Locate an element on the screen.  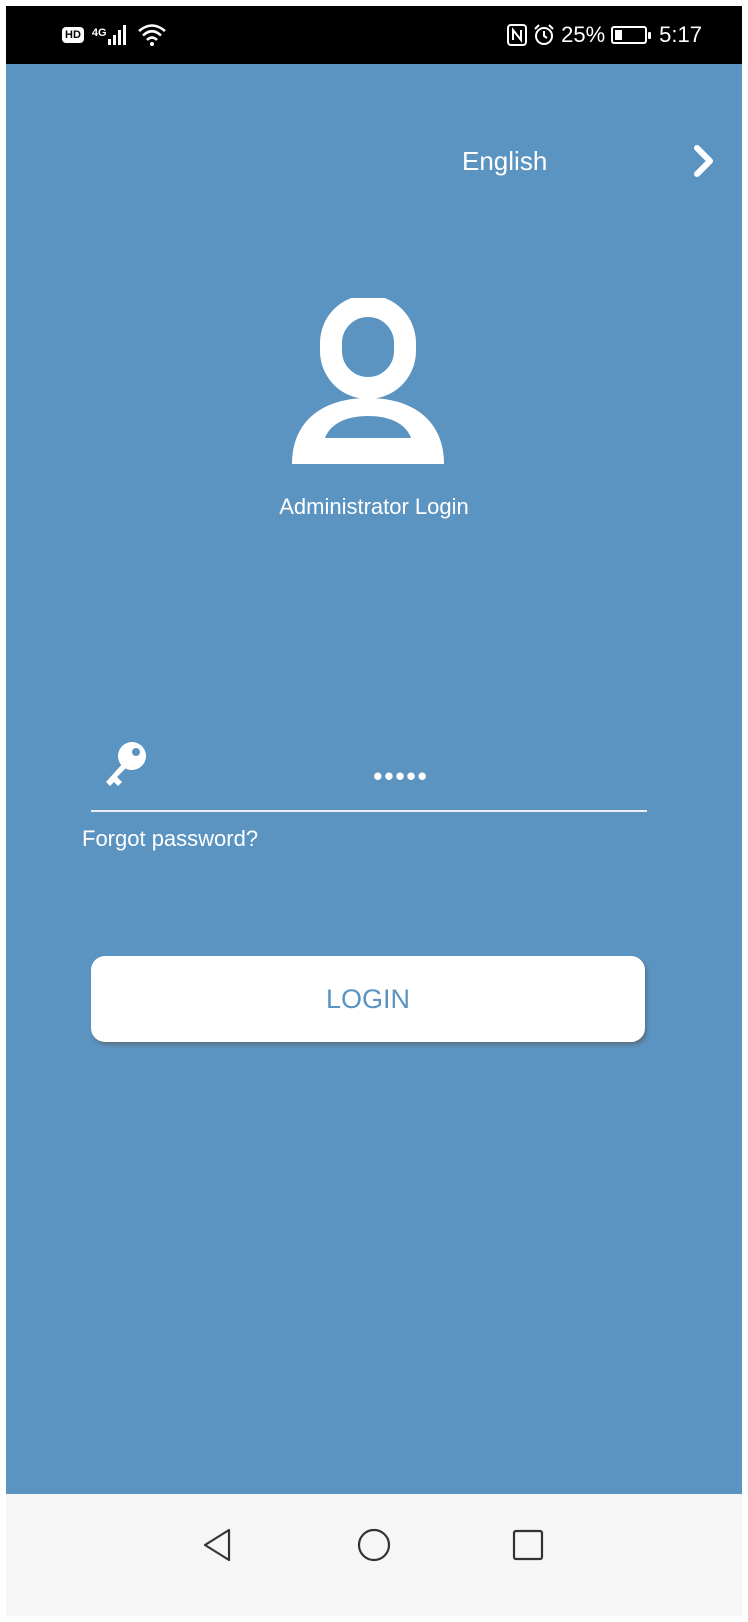
recents-square-icon is located at coordinates (528, 1545).